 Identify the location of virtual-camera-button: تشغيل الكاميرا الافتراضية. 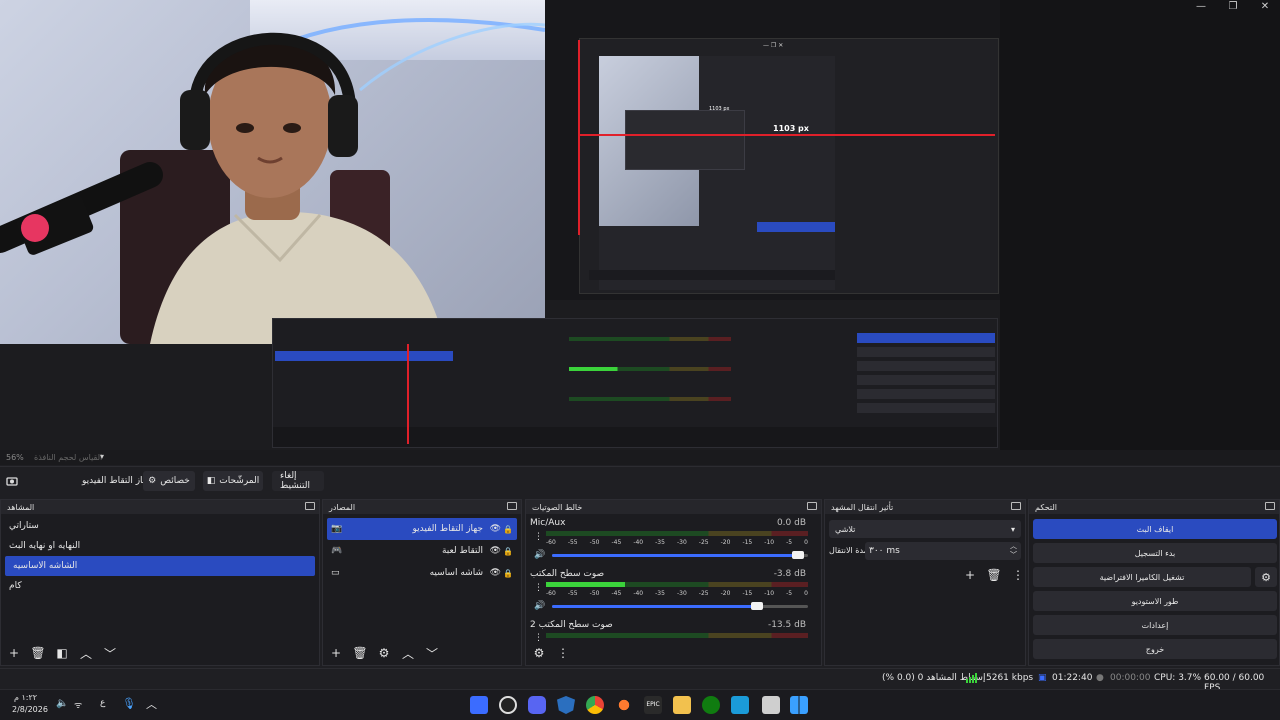
(1142, 577).